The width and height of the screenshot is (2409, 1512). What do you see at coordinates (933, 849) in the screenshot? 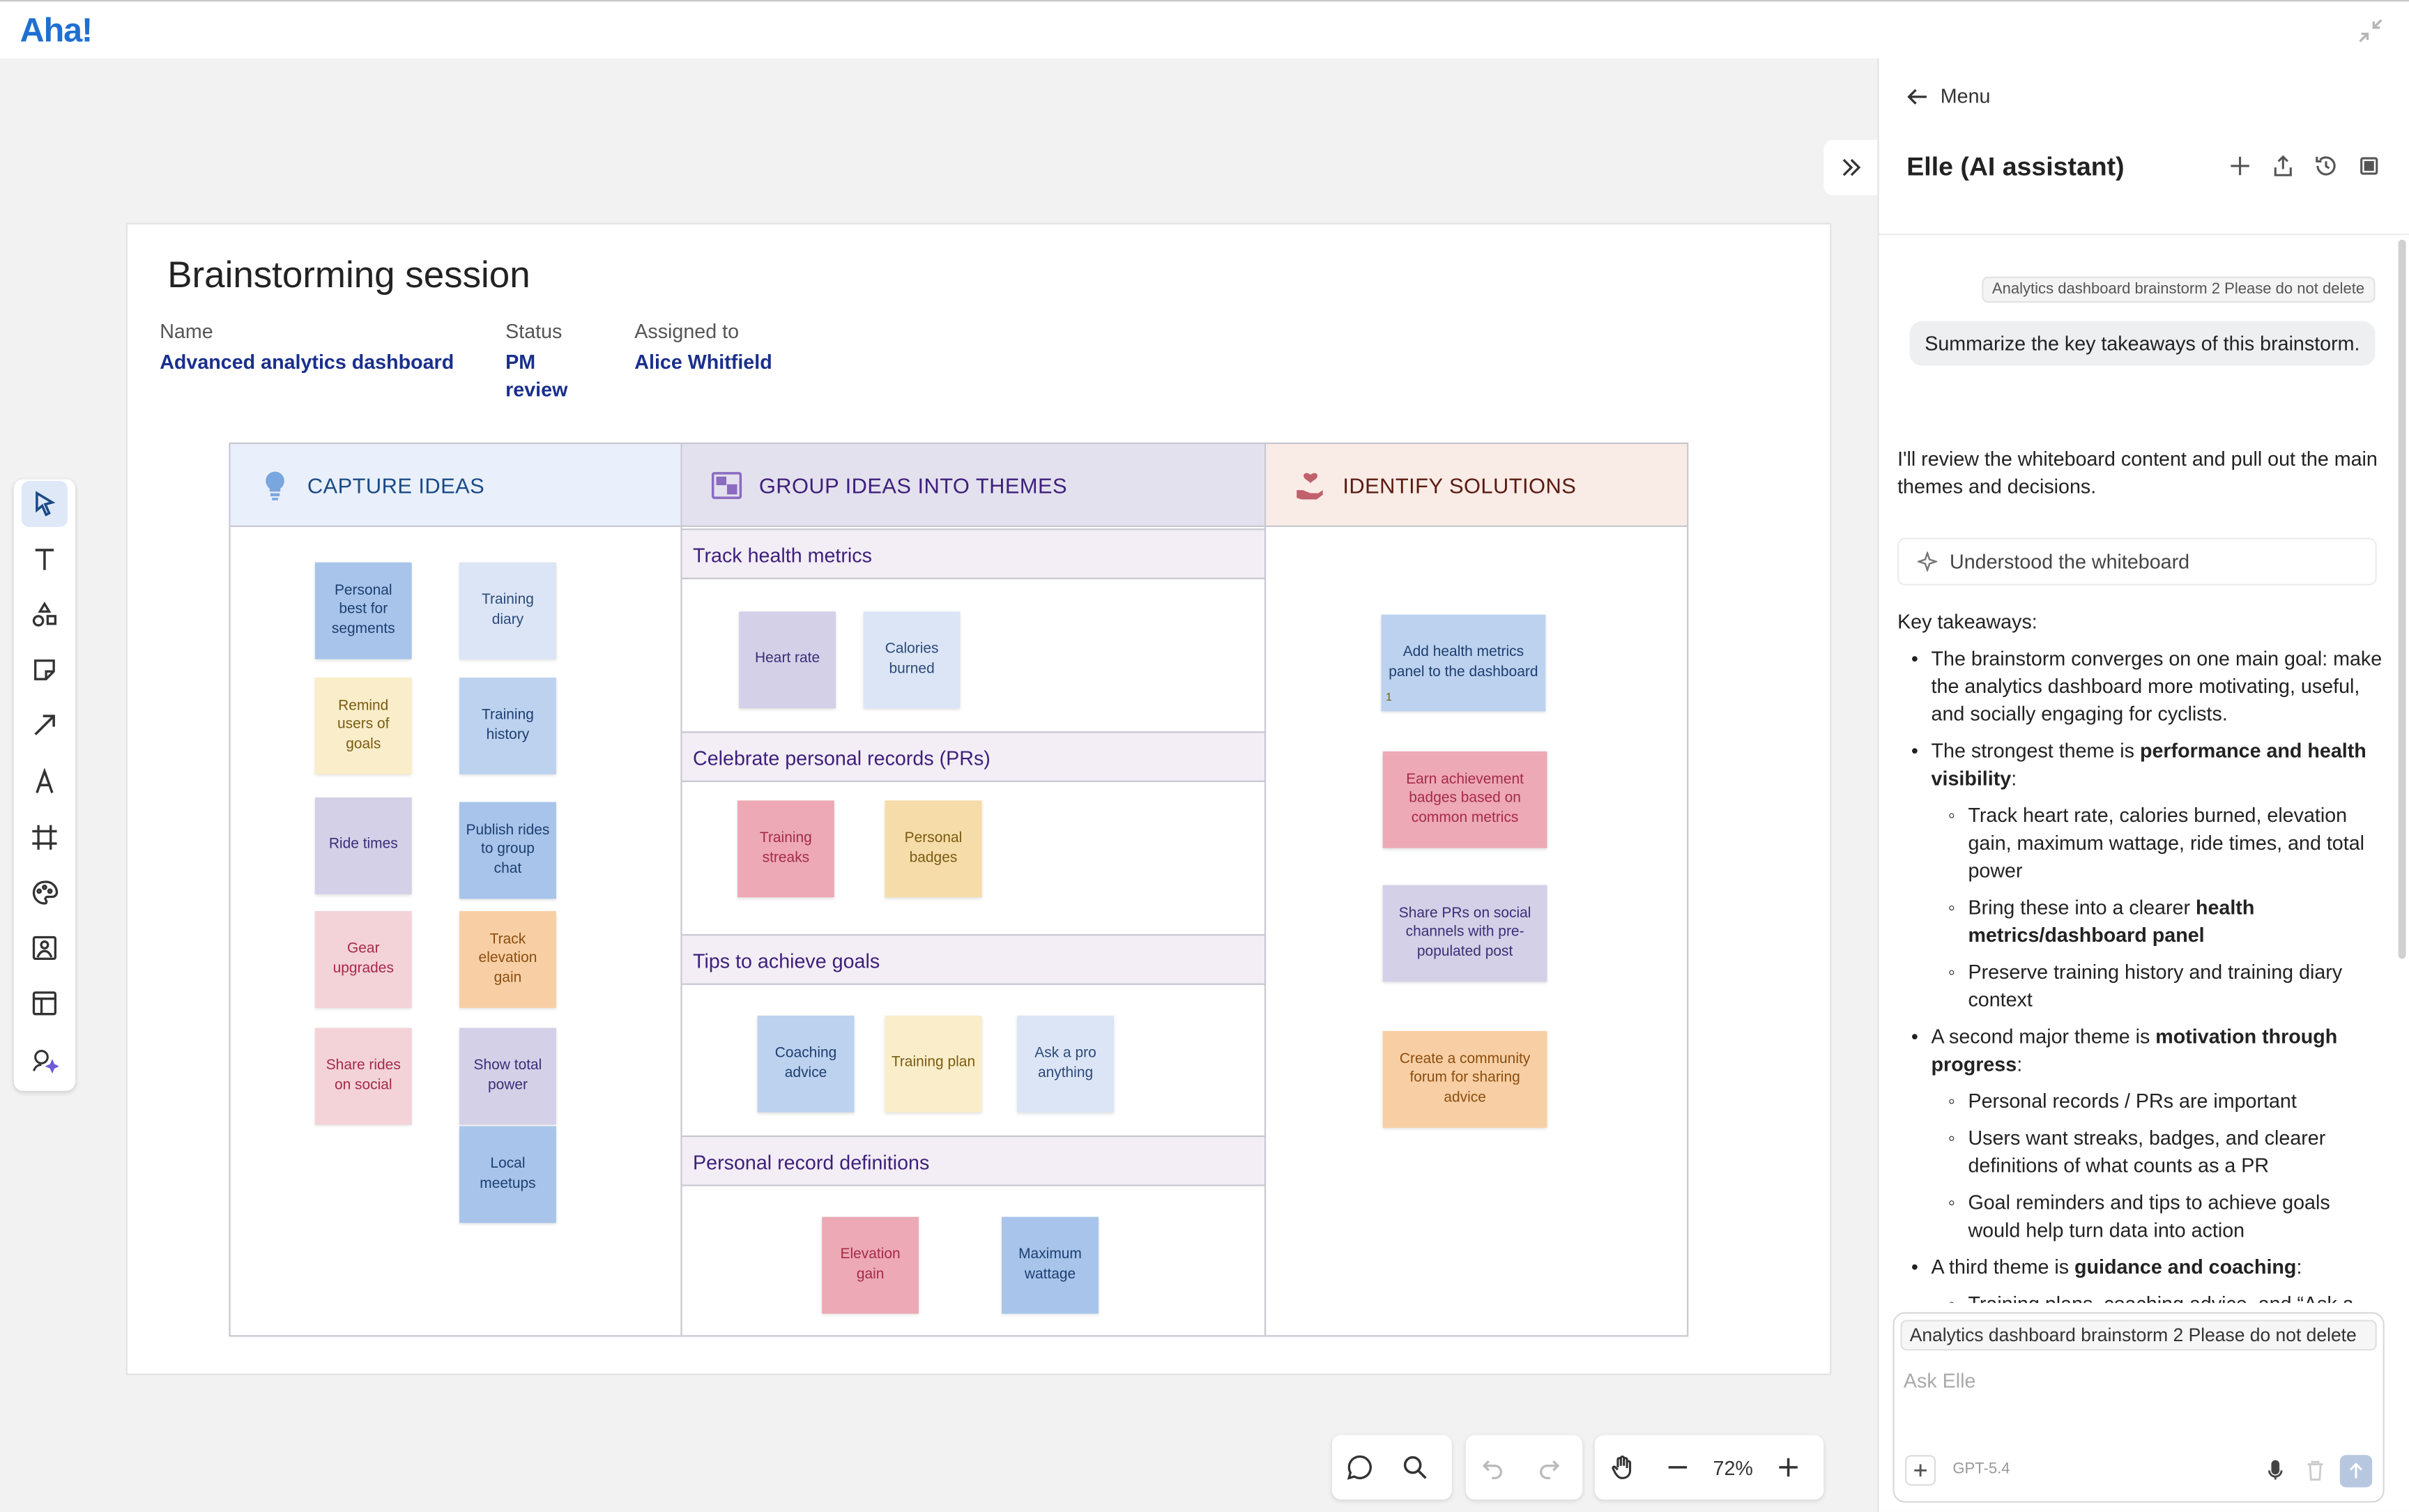
I see `sticky-note: Personal badges` at bounding box center [933, 849].